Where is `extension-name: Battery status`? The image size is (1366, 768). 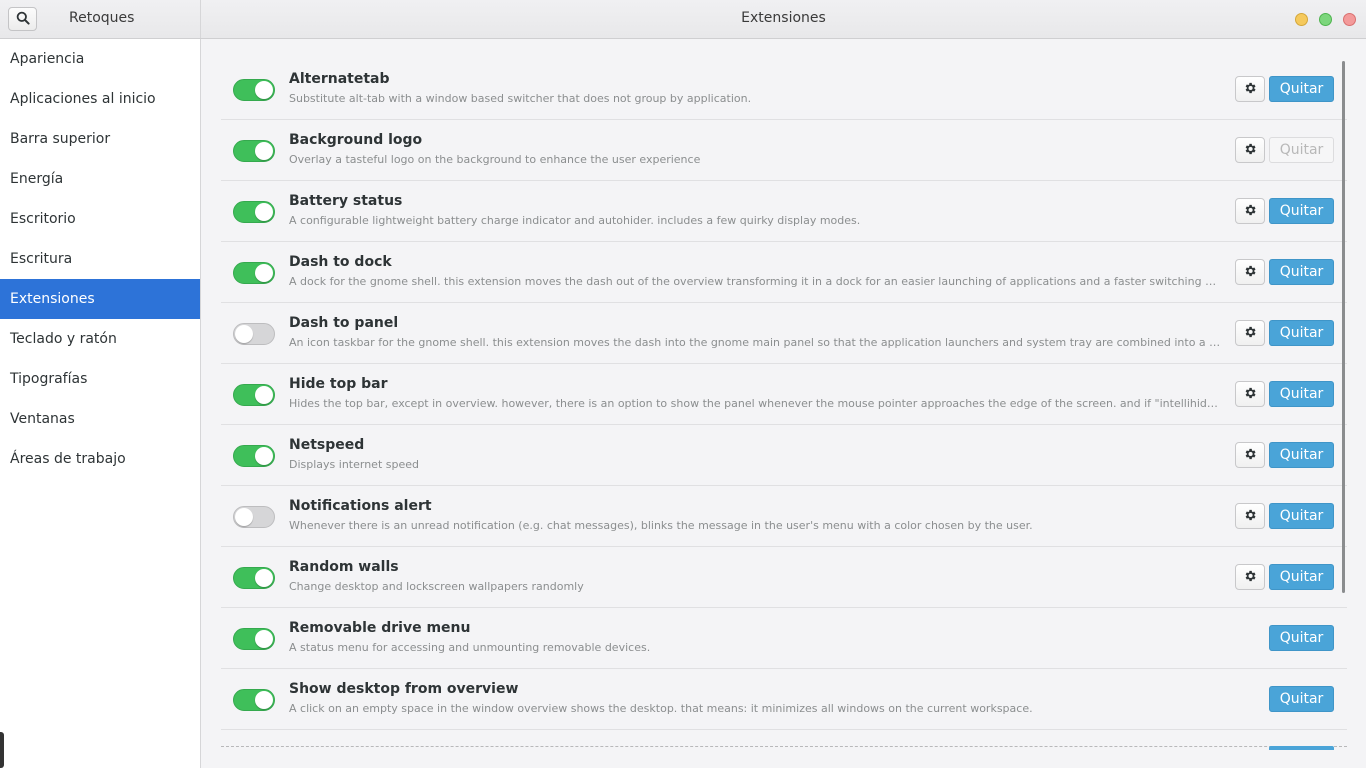 extension-name: Battery status is located at coordinates (346, 201).